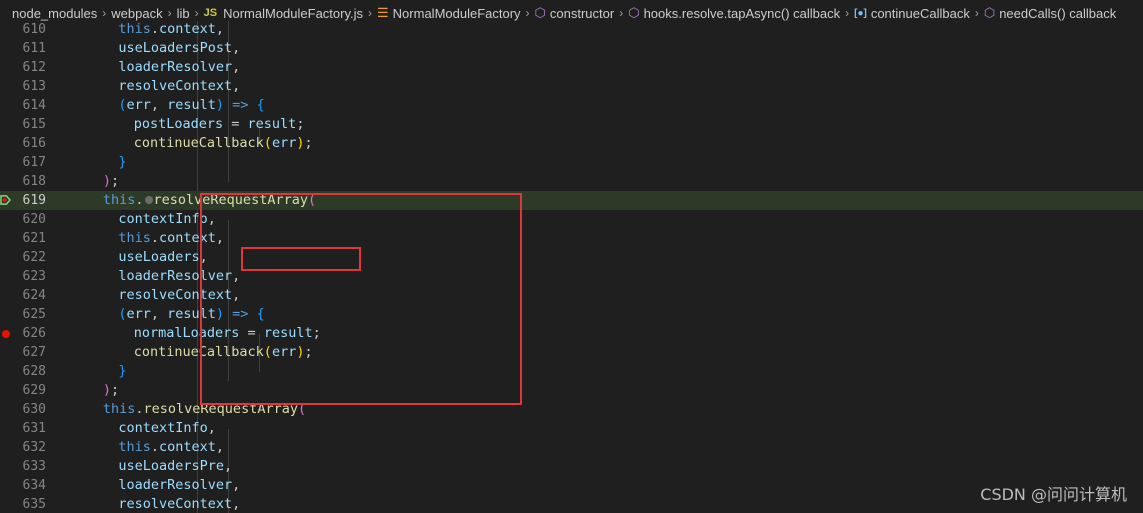 The height and width of the screenshot is (513, 1143). I want to click on code-line: 632 this.context,, so click(571, 447).